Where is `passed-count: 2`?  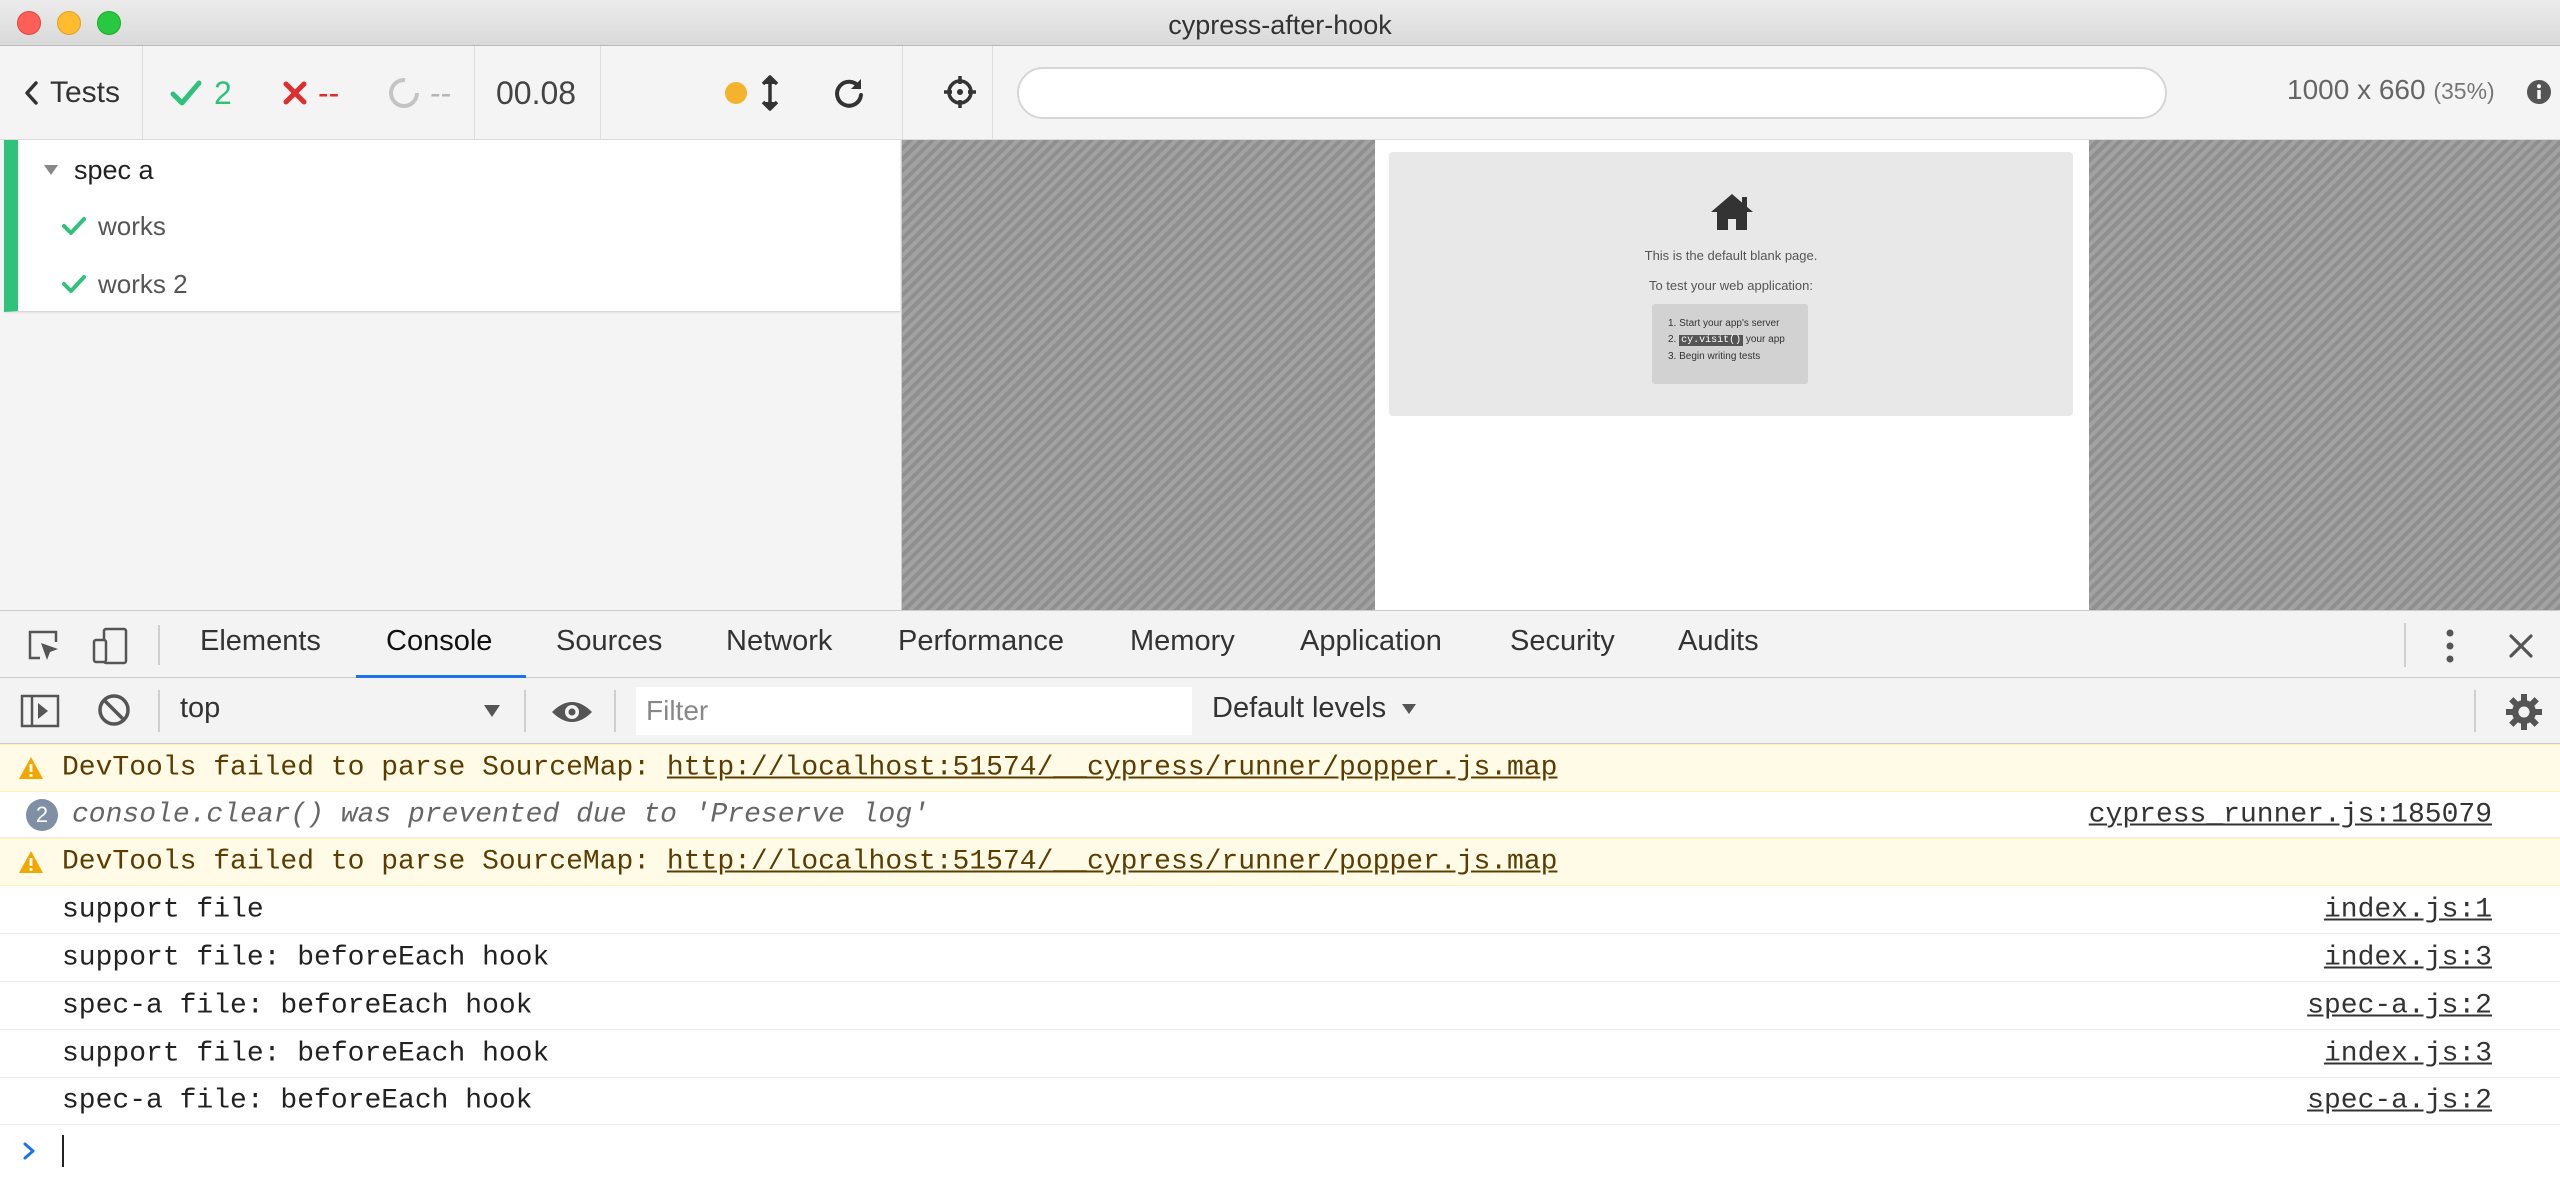
passed-count: 2 is located at coordinates (223, 92).